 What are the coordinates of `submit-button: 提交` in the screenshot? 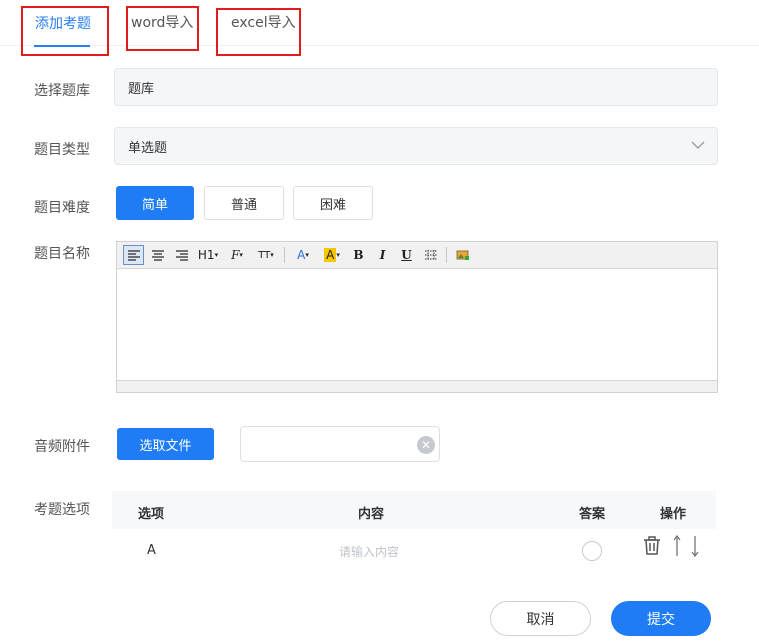 It's located at (661, 618).